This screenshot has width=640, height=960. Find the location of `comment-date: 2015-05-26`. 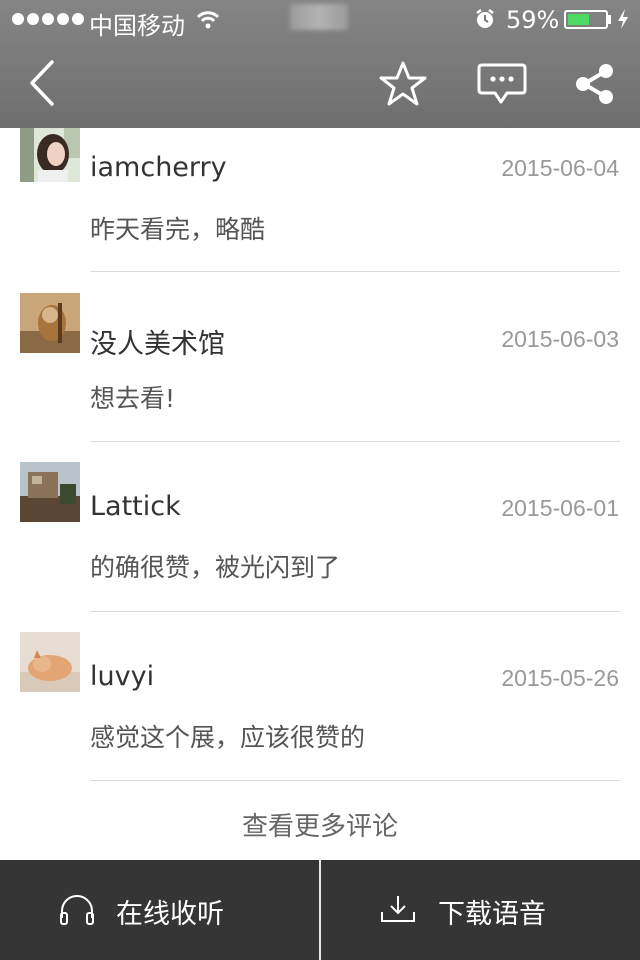

comment-date: 2015-05-26 is located at coordinates (560, 678).